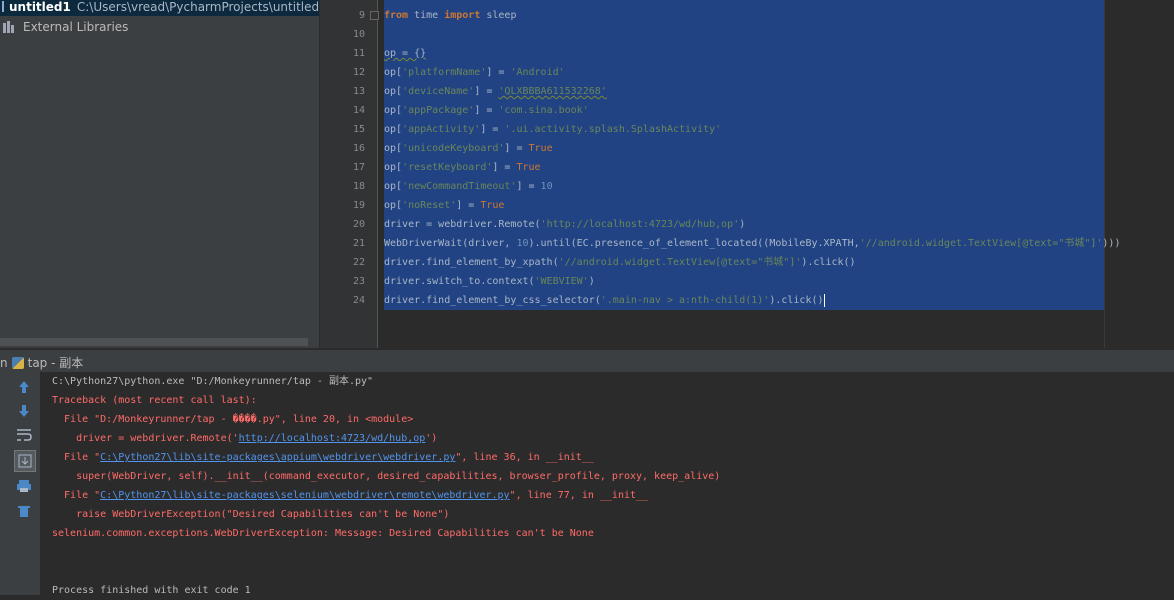 The width and height of the screenshot is (1174, 600). What do you see at coordinates (358, 91) in the screenshot?
I see `line-number: 13` at bounding box center [358, 91].